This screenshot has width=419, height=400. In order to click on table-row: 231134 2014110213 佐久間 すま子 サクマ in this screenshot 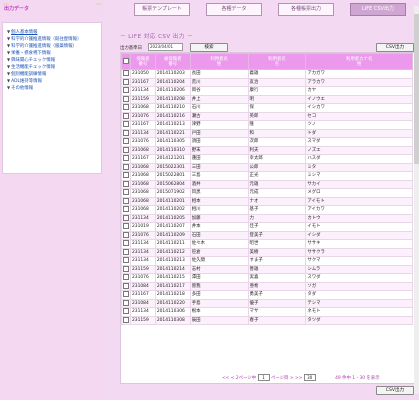, I will do `click(267, 261)`.